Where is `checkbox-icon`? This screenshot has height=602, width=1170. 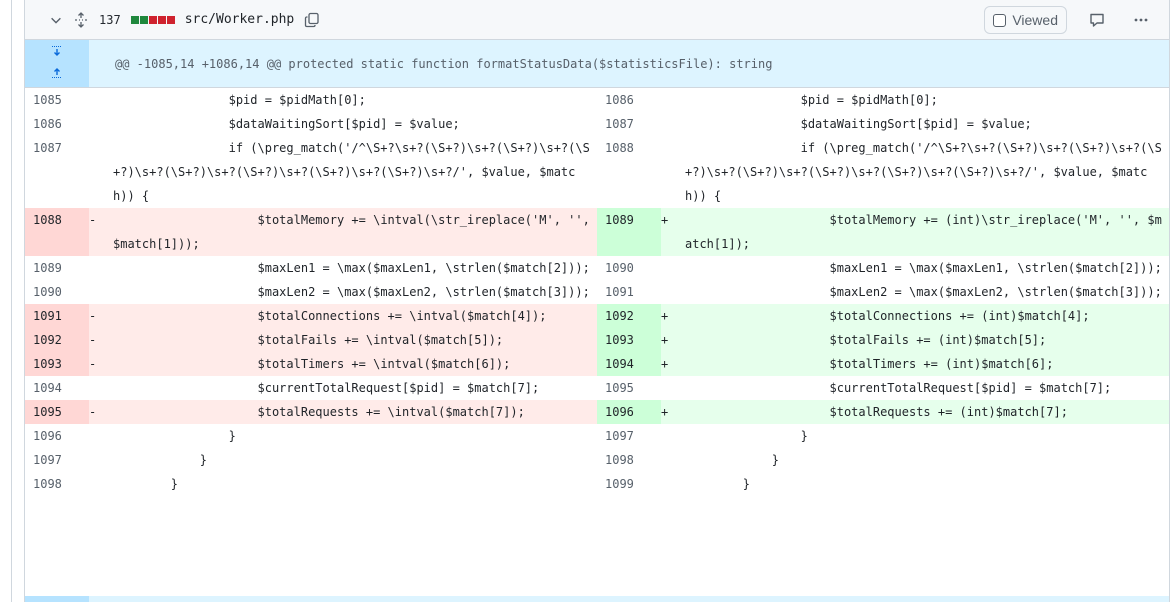
checkbox-icon is located at coordinates (1000, 20).